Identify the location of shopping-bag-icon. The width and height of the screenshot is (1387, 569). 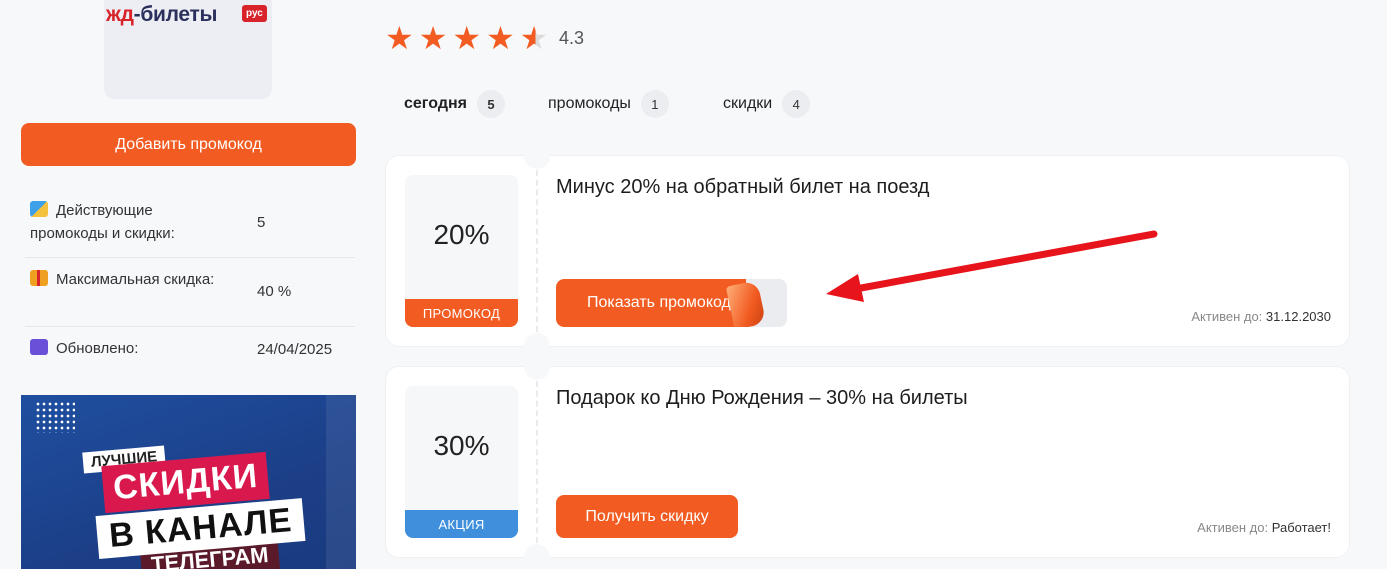
(39, 209).